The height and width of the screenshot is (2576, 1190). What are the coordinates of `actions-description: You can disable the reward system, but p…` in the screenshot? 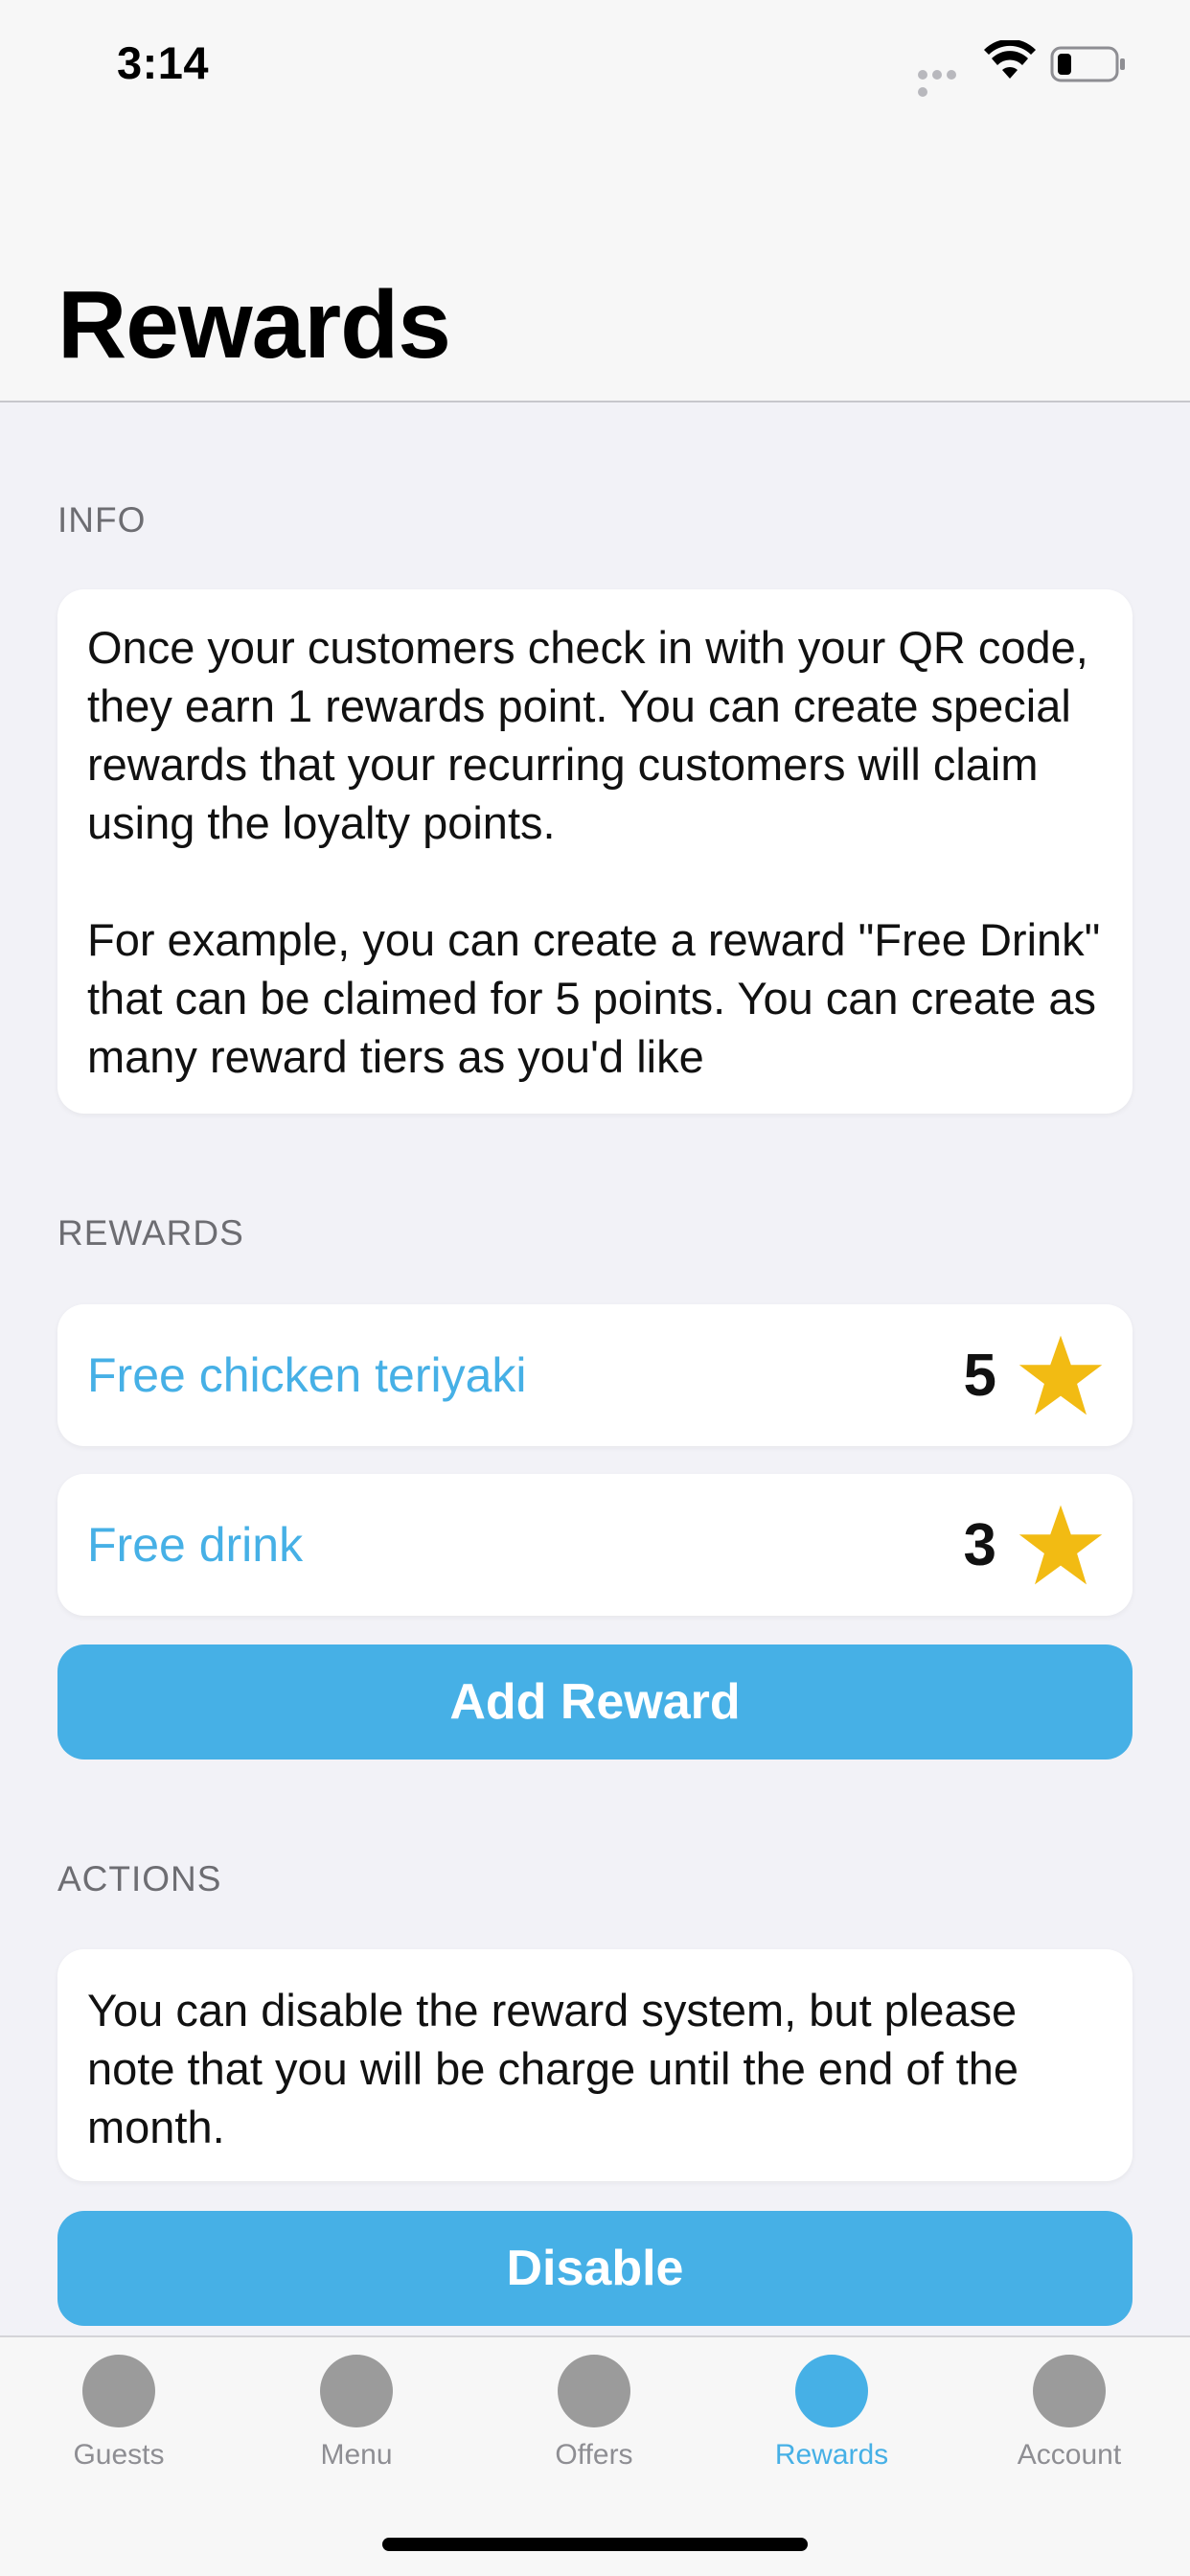 It's located at (553, 2068).